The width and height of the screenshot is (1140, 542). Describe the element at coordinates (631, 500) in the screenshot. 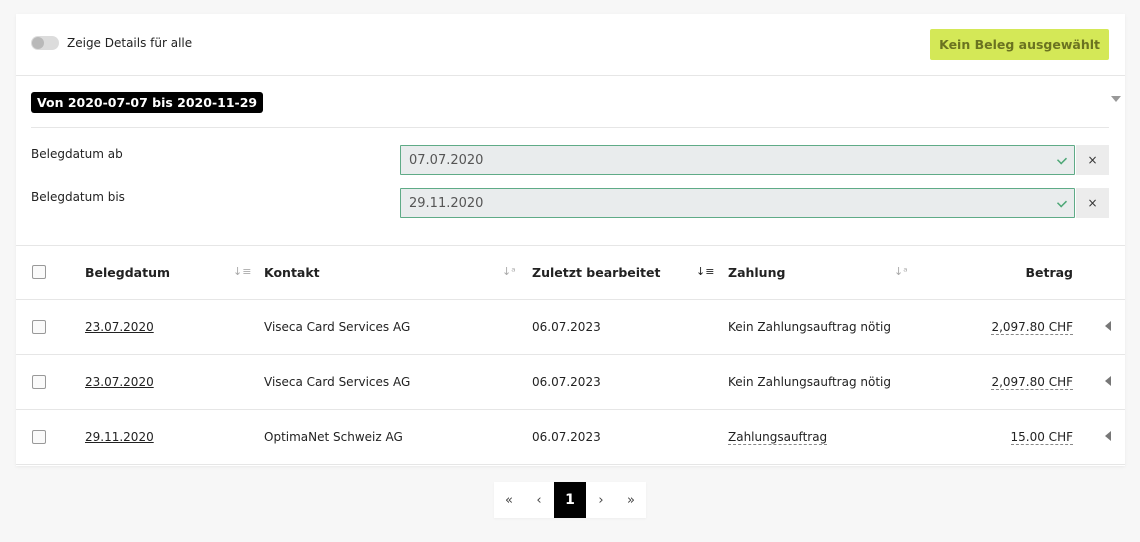

I see `last-page-button: »` at that location.